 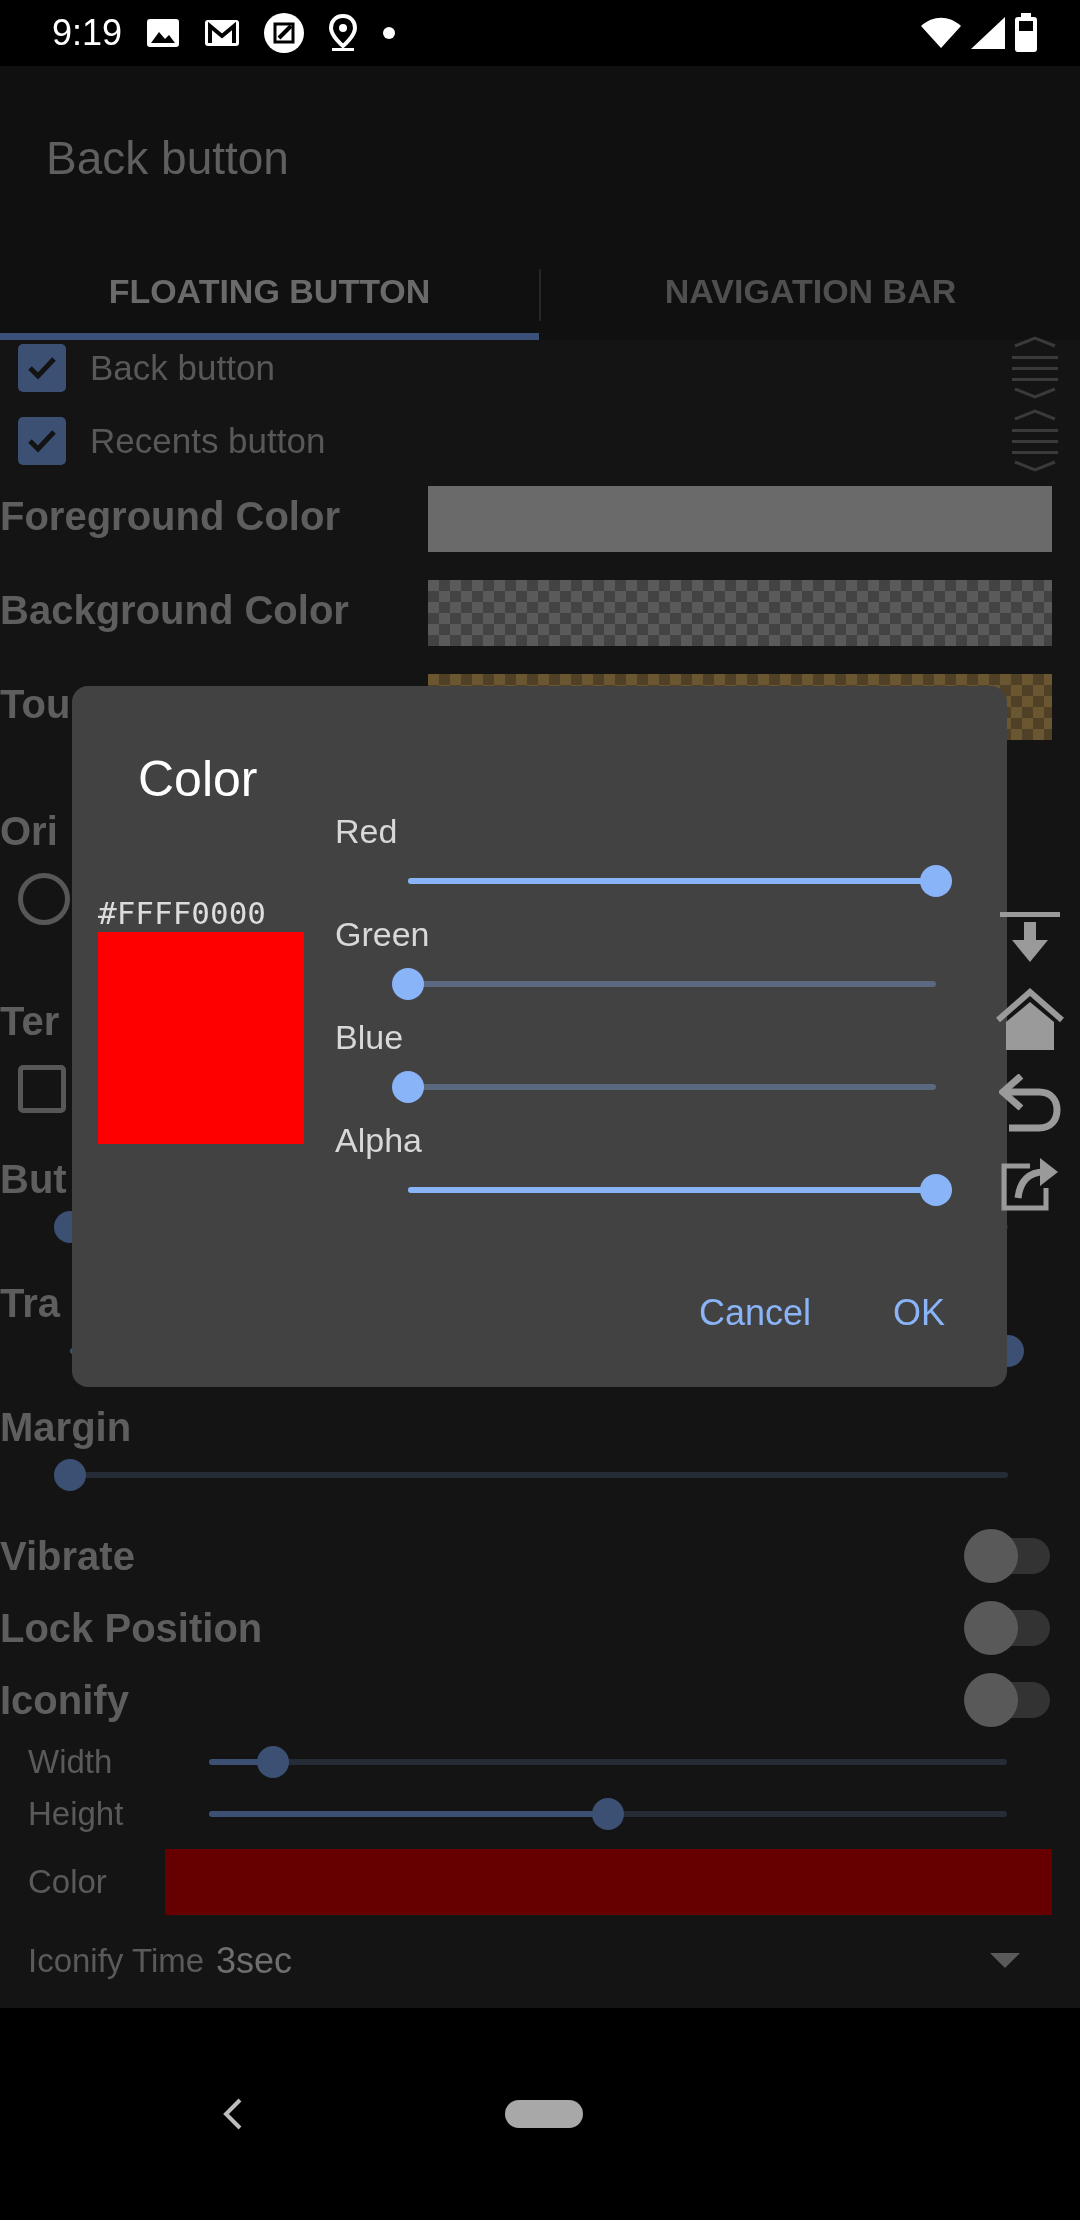 I want to click on channel-label: Red, so click(x=367, y=831).